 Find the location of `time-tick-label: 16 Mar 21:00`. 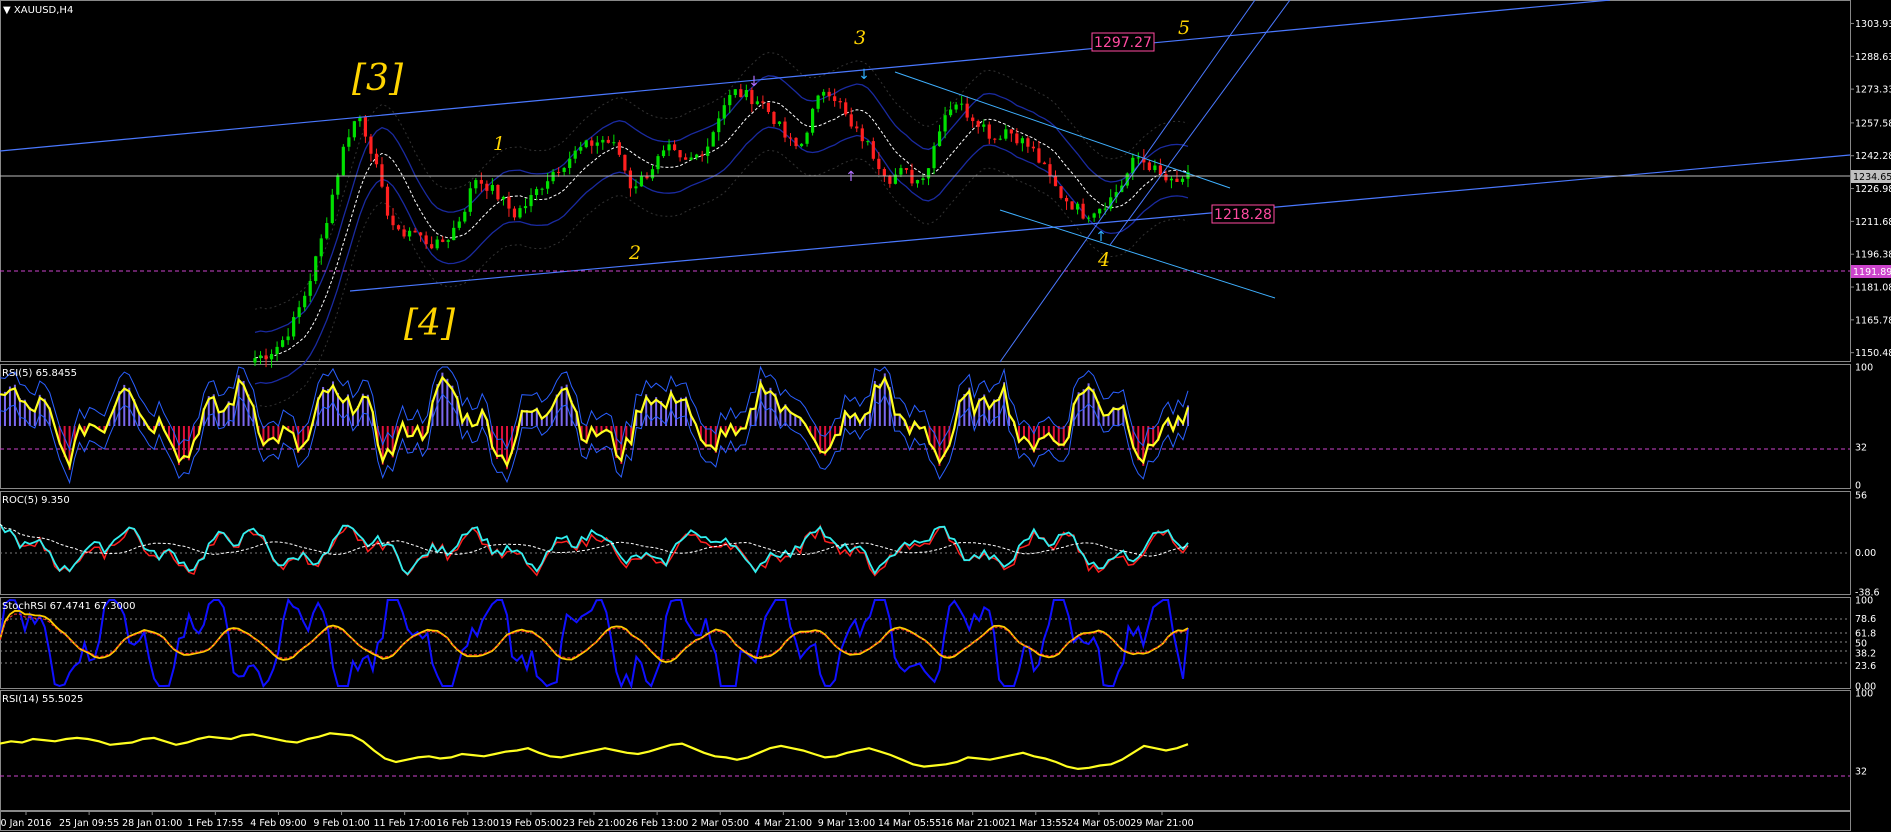

time-tick-label: 16 Mar 21:00 is located at coordinates (972, 823).